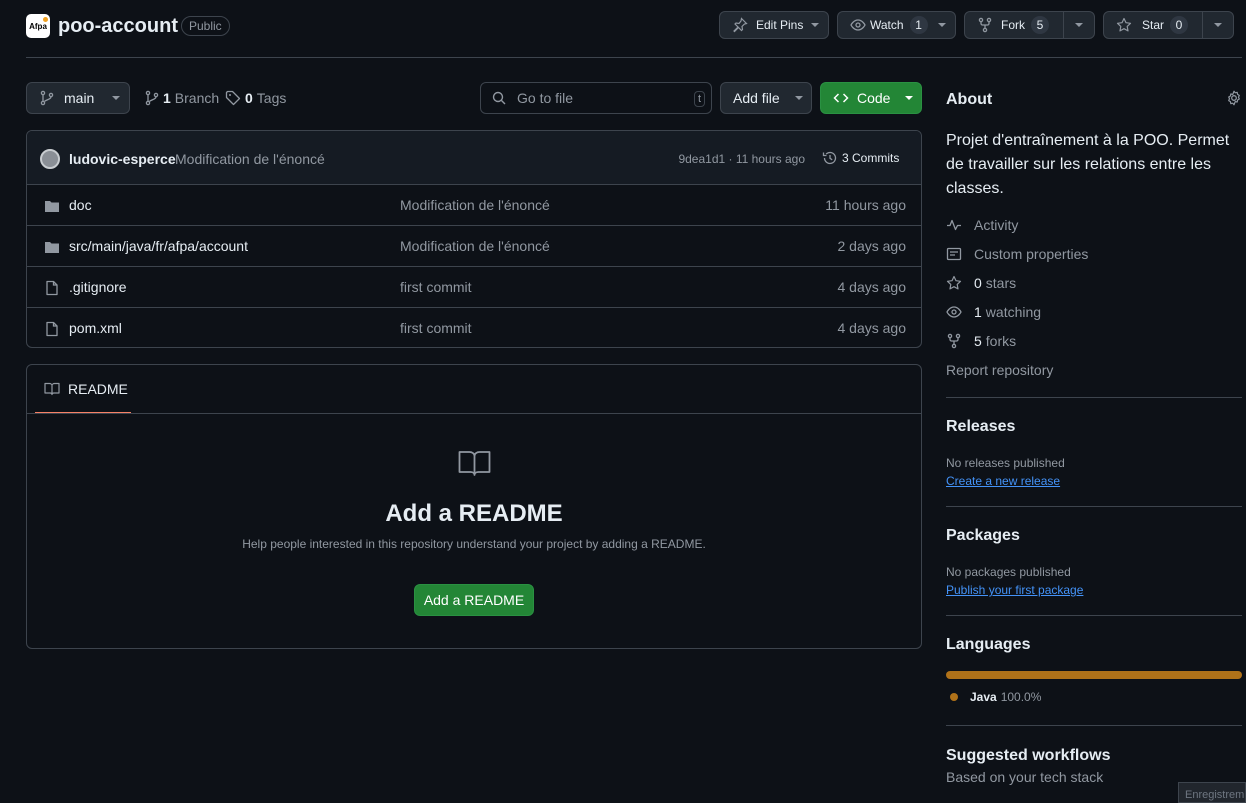 This screenshot has width=1246, height=803. I want to click on commit-hash-time: 9dea1d1 · 11 hours ago, so click(741, 159).